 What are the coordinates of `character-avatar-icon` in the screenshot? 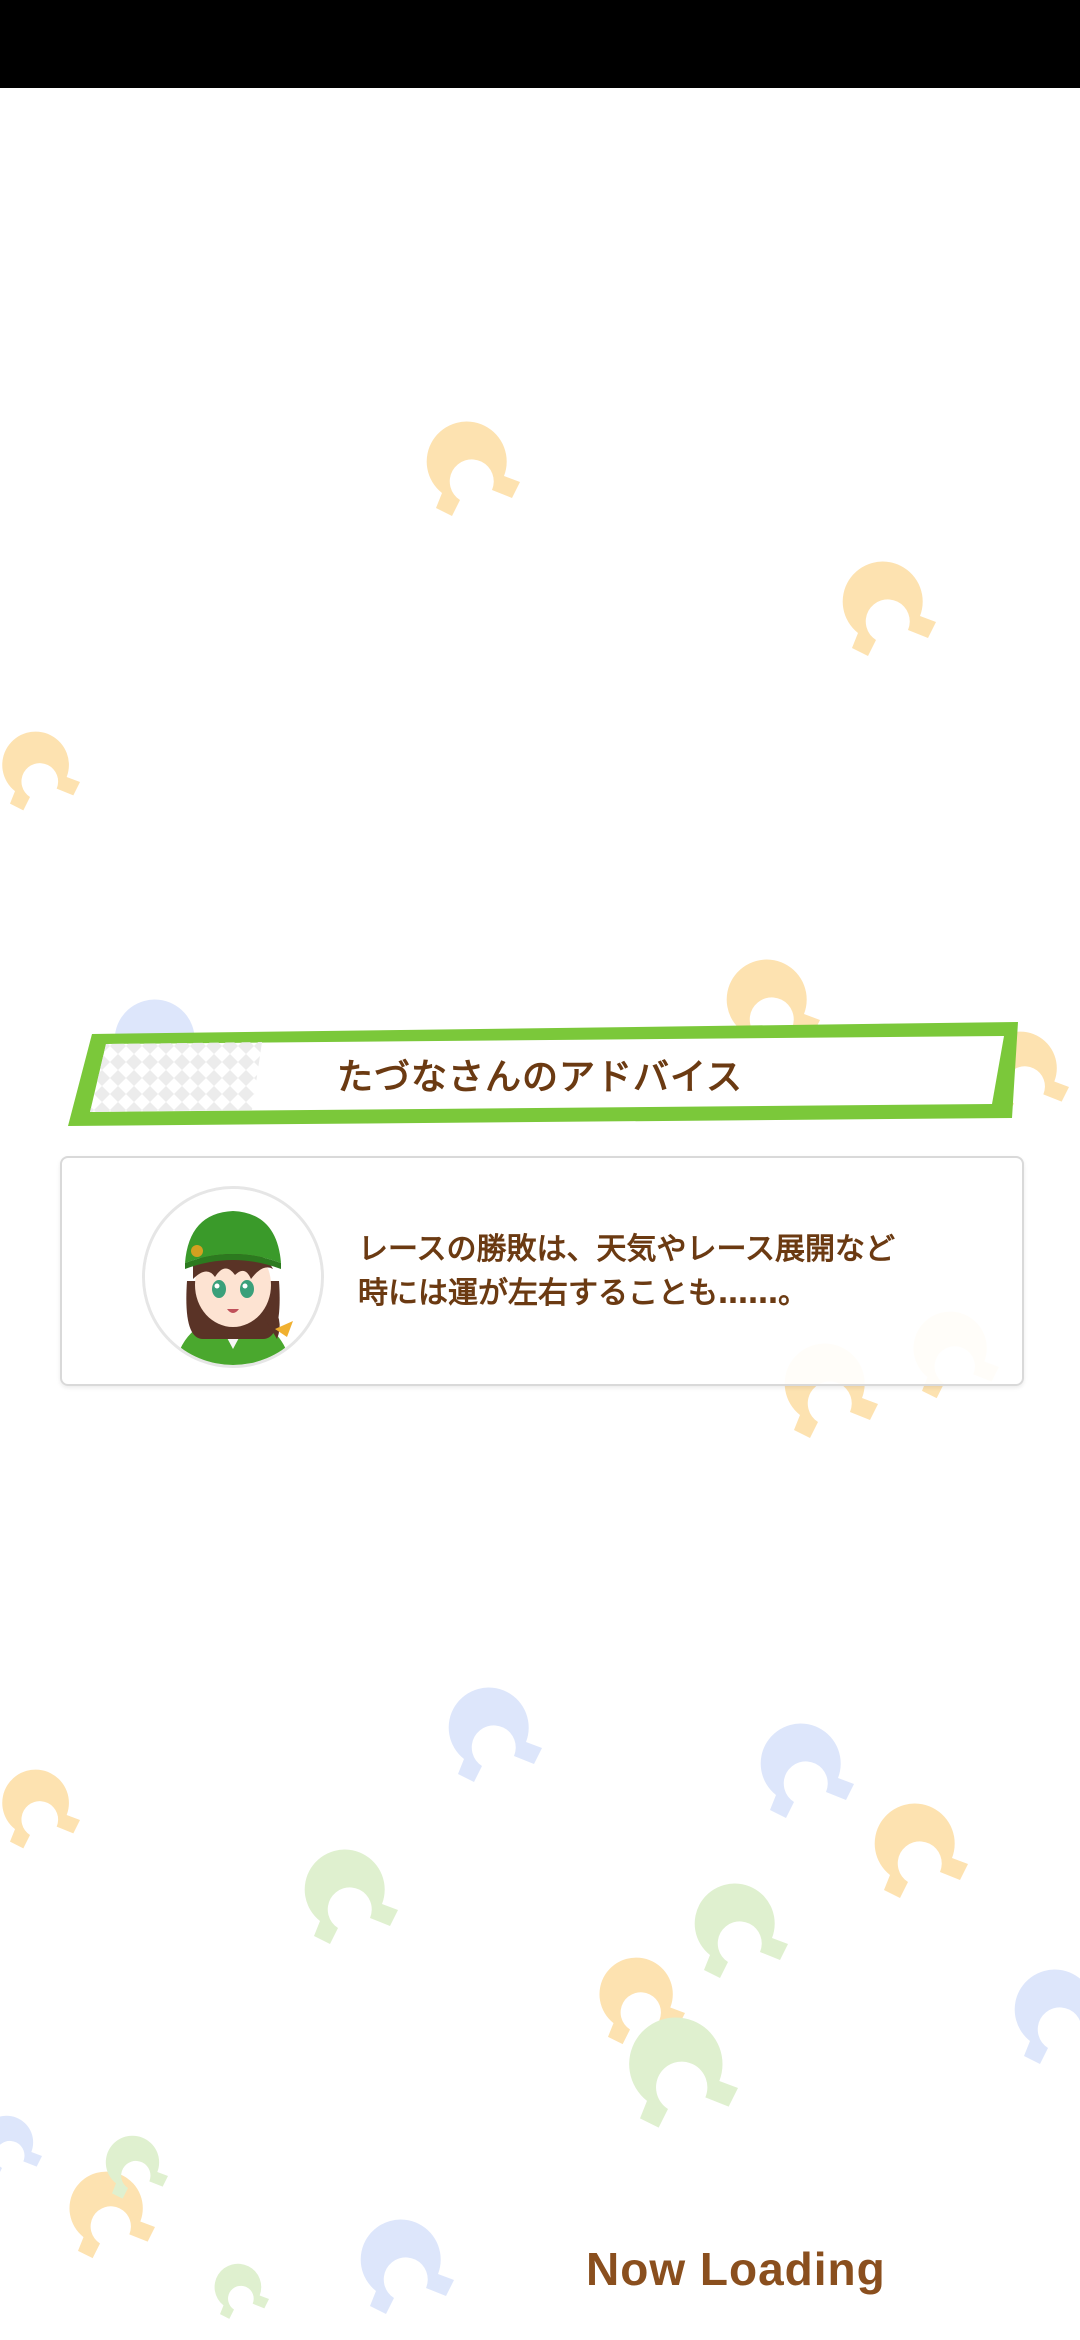 It's located at (233, 1277).